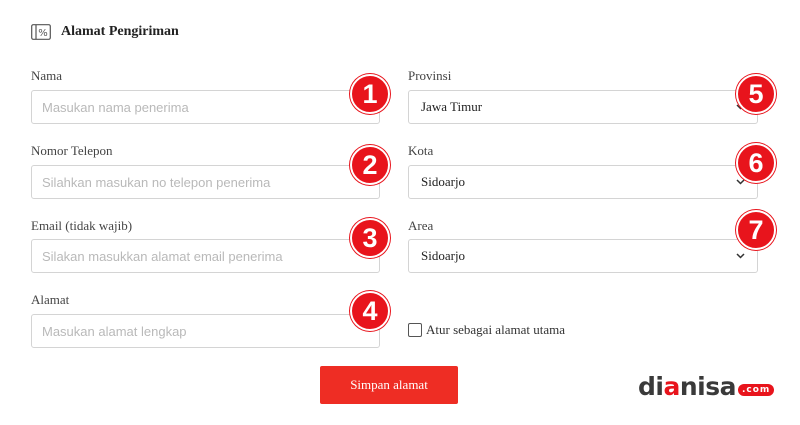  I want to click on watermark-logo: dianisa .com, so click(706, 386).